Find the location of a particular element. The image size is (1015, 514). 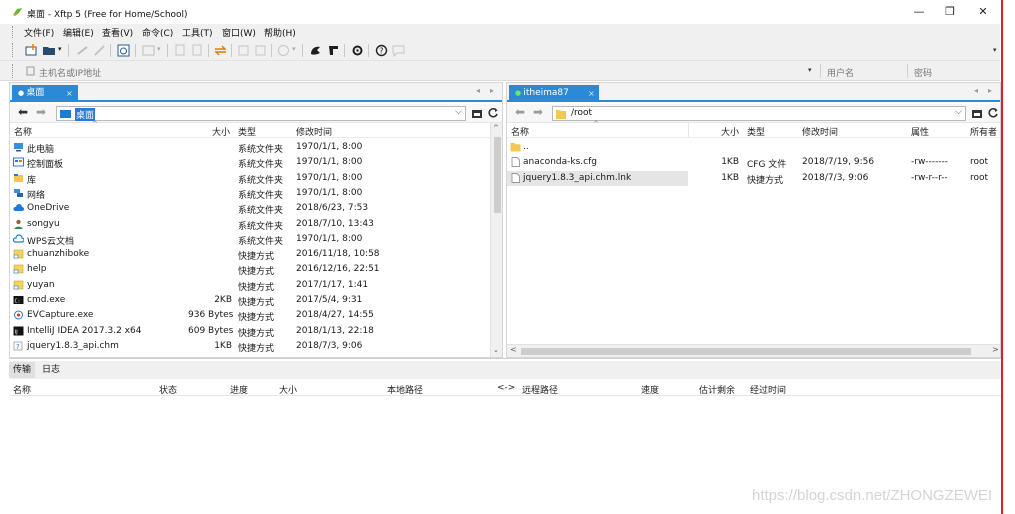

remote-horizontal-scrollbar: < > is located at coordinates (753, 350).